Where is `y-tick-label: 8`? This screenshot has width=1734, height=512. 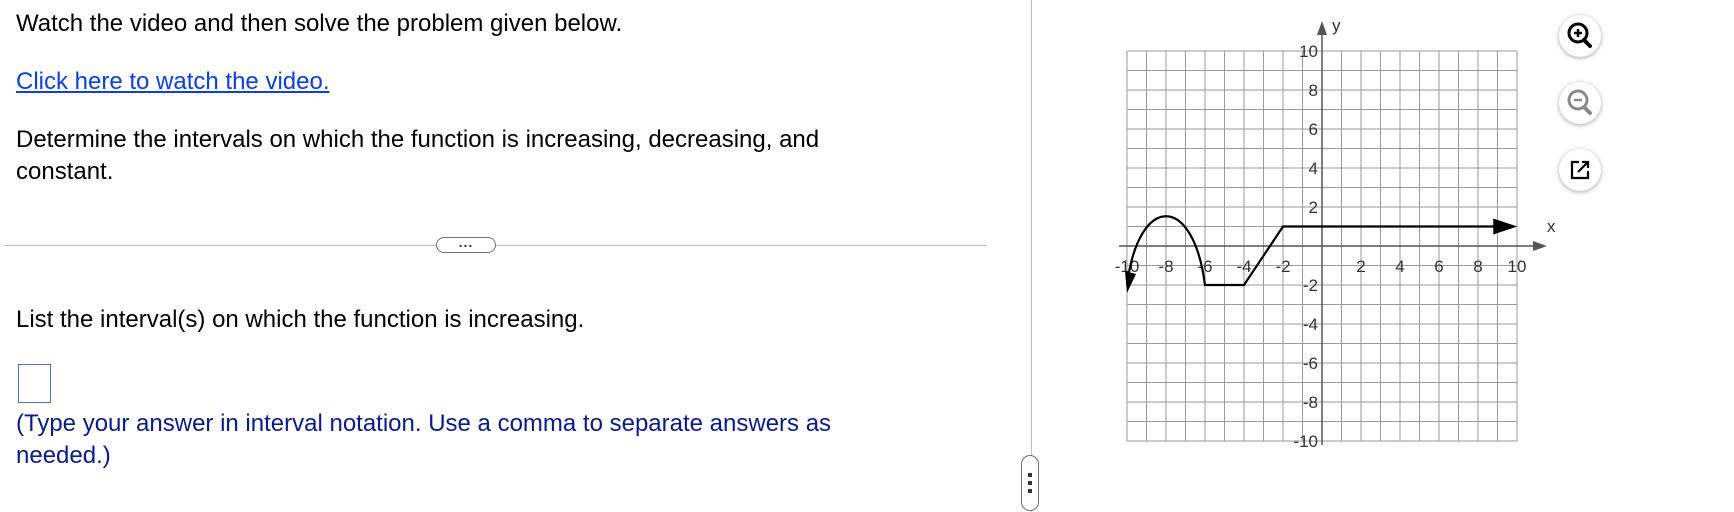 y-tick-label: 8 is located at coordinates (1313, 90).